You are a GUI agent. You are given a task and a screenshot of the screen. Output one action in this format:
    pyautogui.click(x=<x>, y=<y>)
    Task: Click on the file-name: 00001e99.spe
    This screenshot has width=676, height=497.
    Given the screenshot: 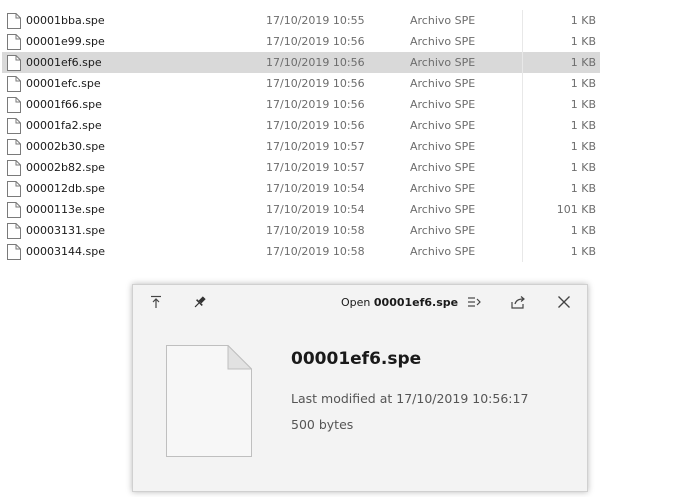 What is the action you would take?
    pyautogui.click(x=65, y=41)
    